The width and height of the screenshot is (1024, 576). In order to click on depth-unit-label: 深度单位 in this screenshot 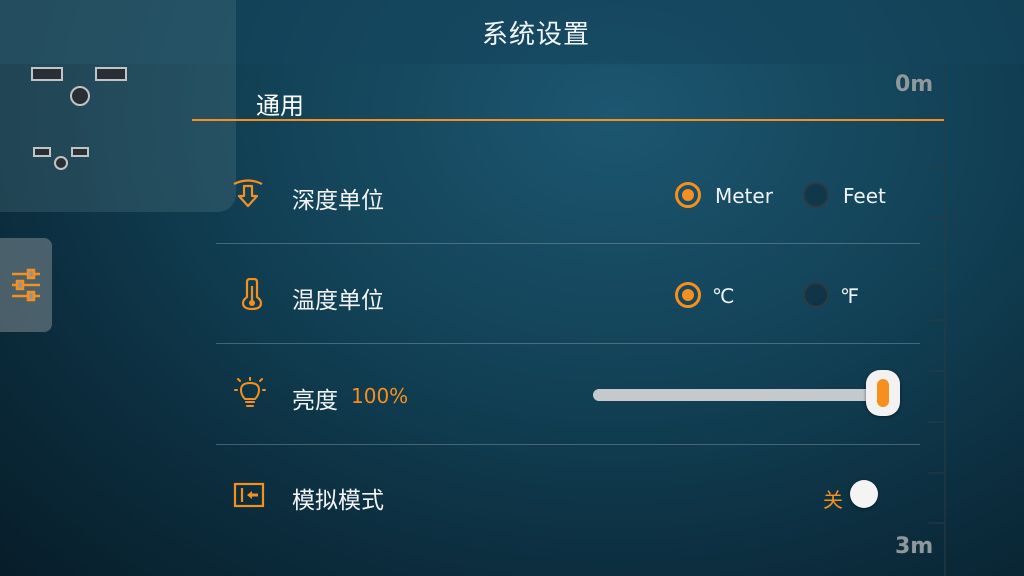, I will do `click(338, 201)`.